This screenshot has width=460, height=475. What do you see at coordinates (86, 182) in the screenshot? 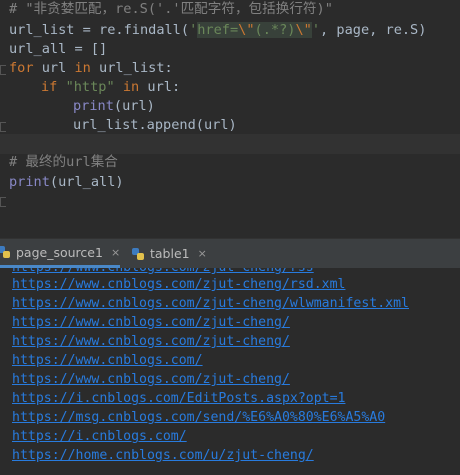
I see `code-text: (url_all)` at bounding box center [86, 182].